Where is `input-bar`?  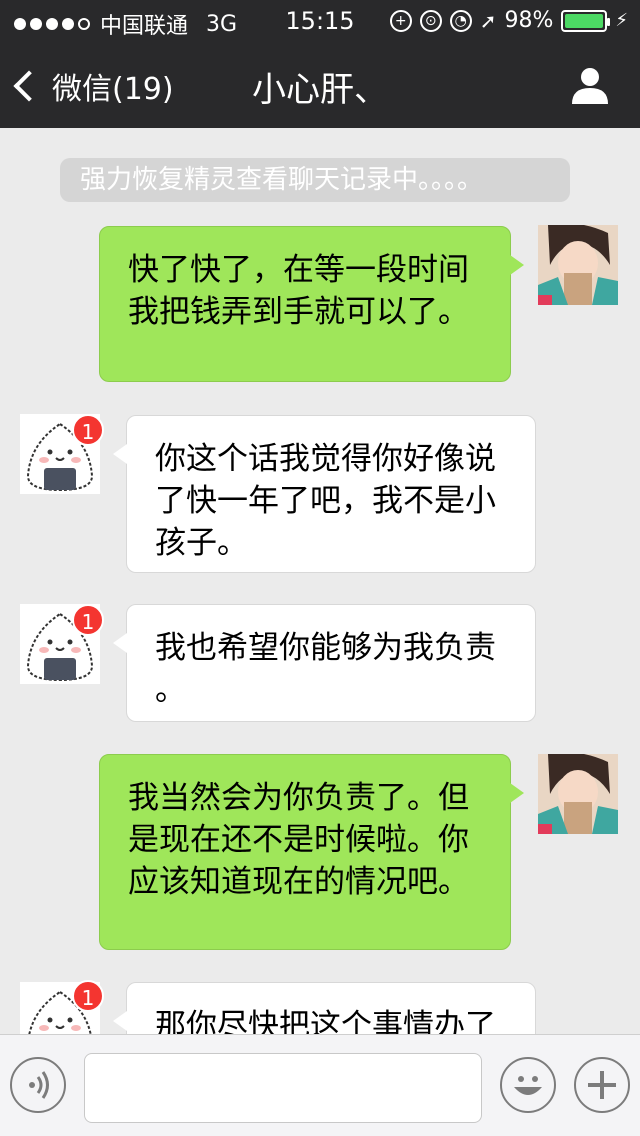 input-bar is located at coordinates (320, 1085).